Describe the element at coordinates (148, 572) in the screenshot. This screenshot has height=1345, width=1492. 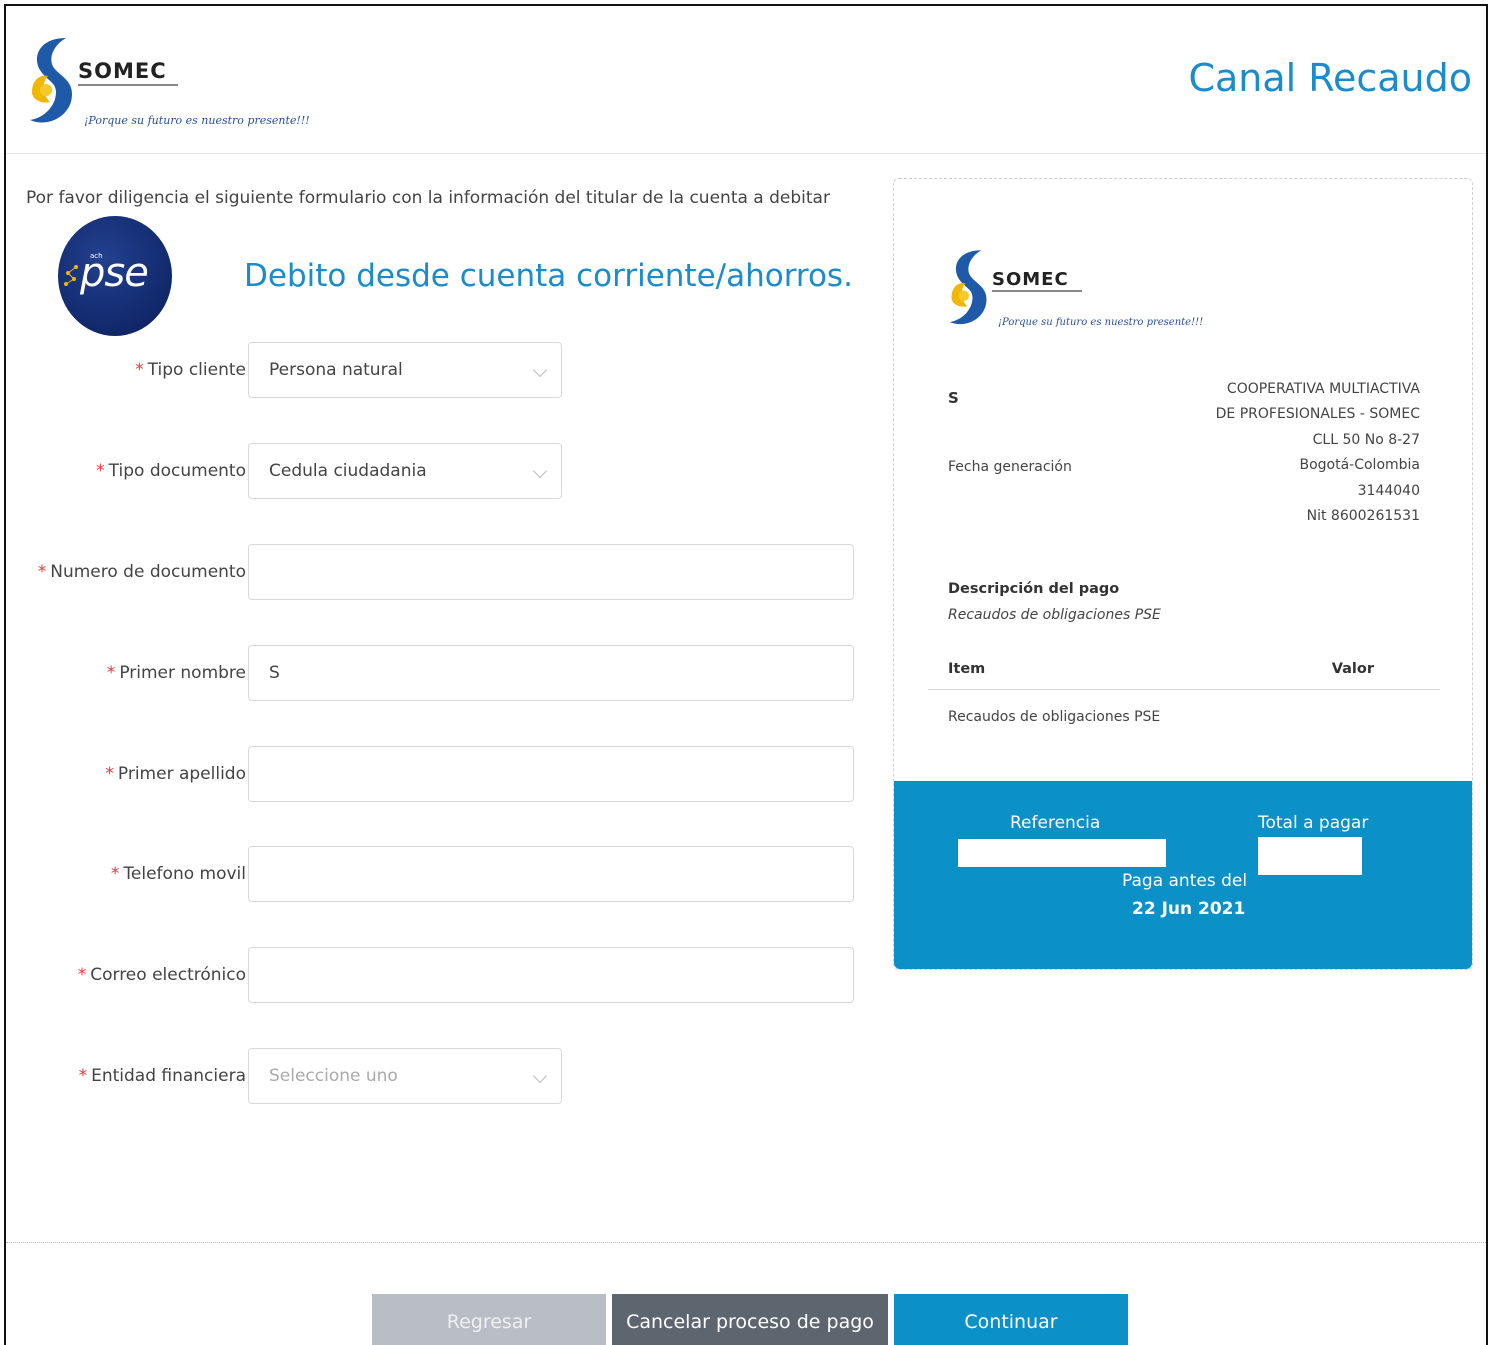
I see `numero-documento-label-text: Numero de documento` at that location.